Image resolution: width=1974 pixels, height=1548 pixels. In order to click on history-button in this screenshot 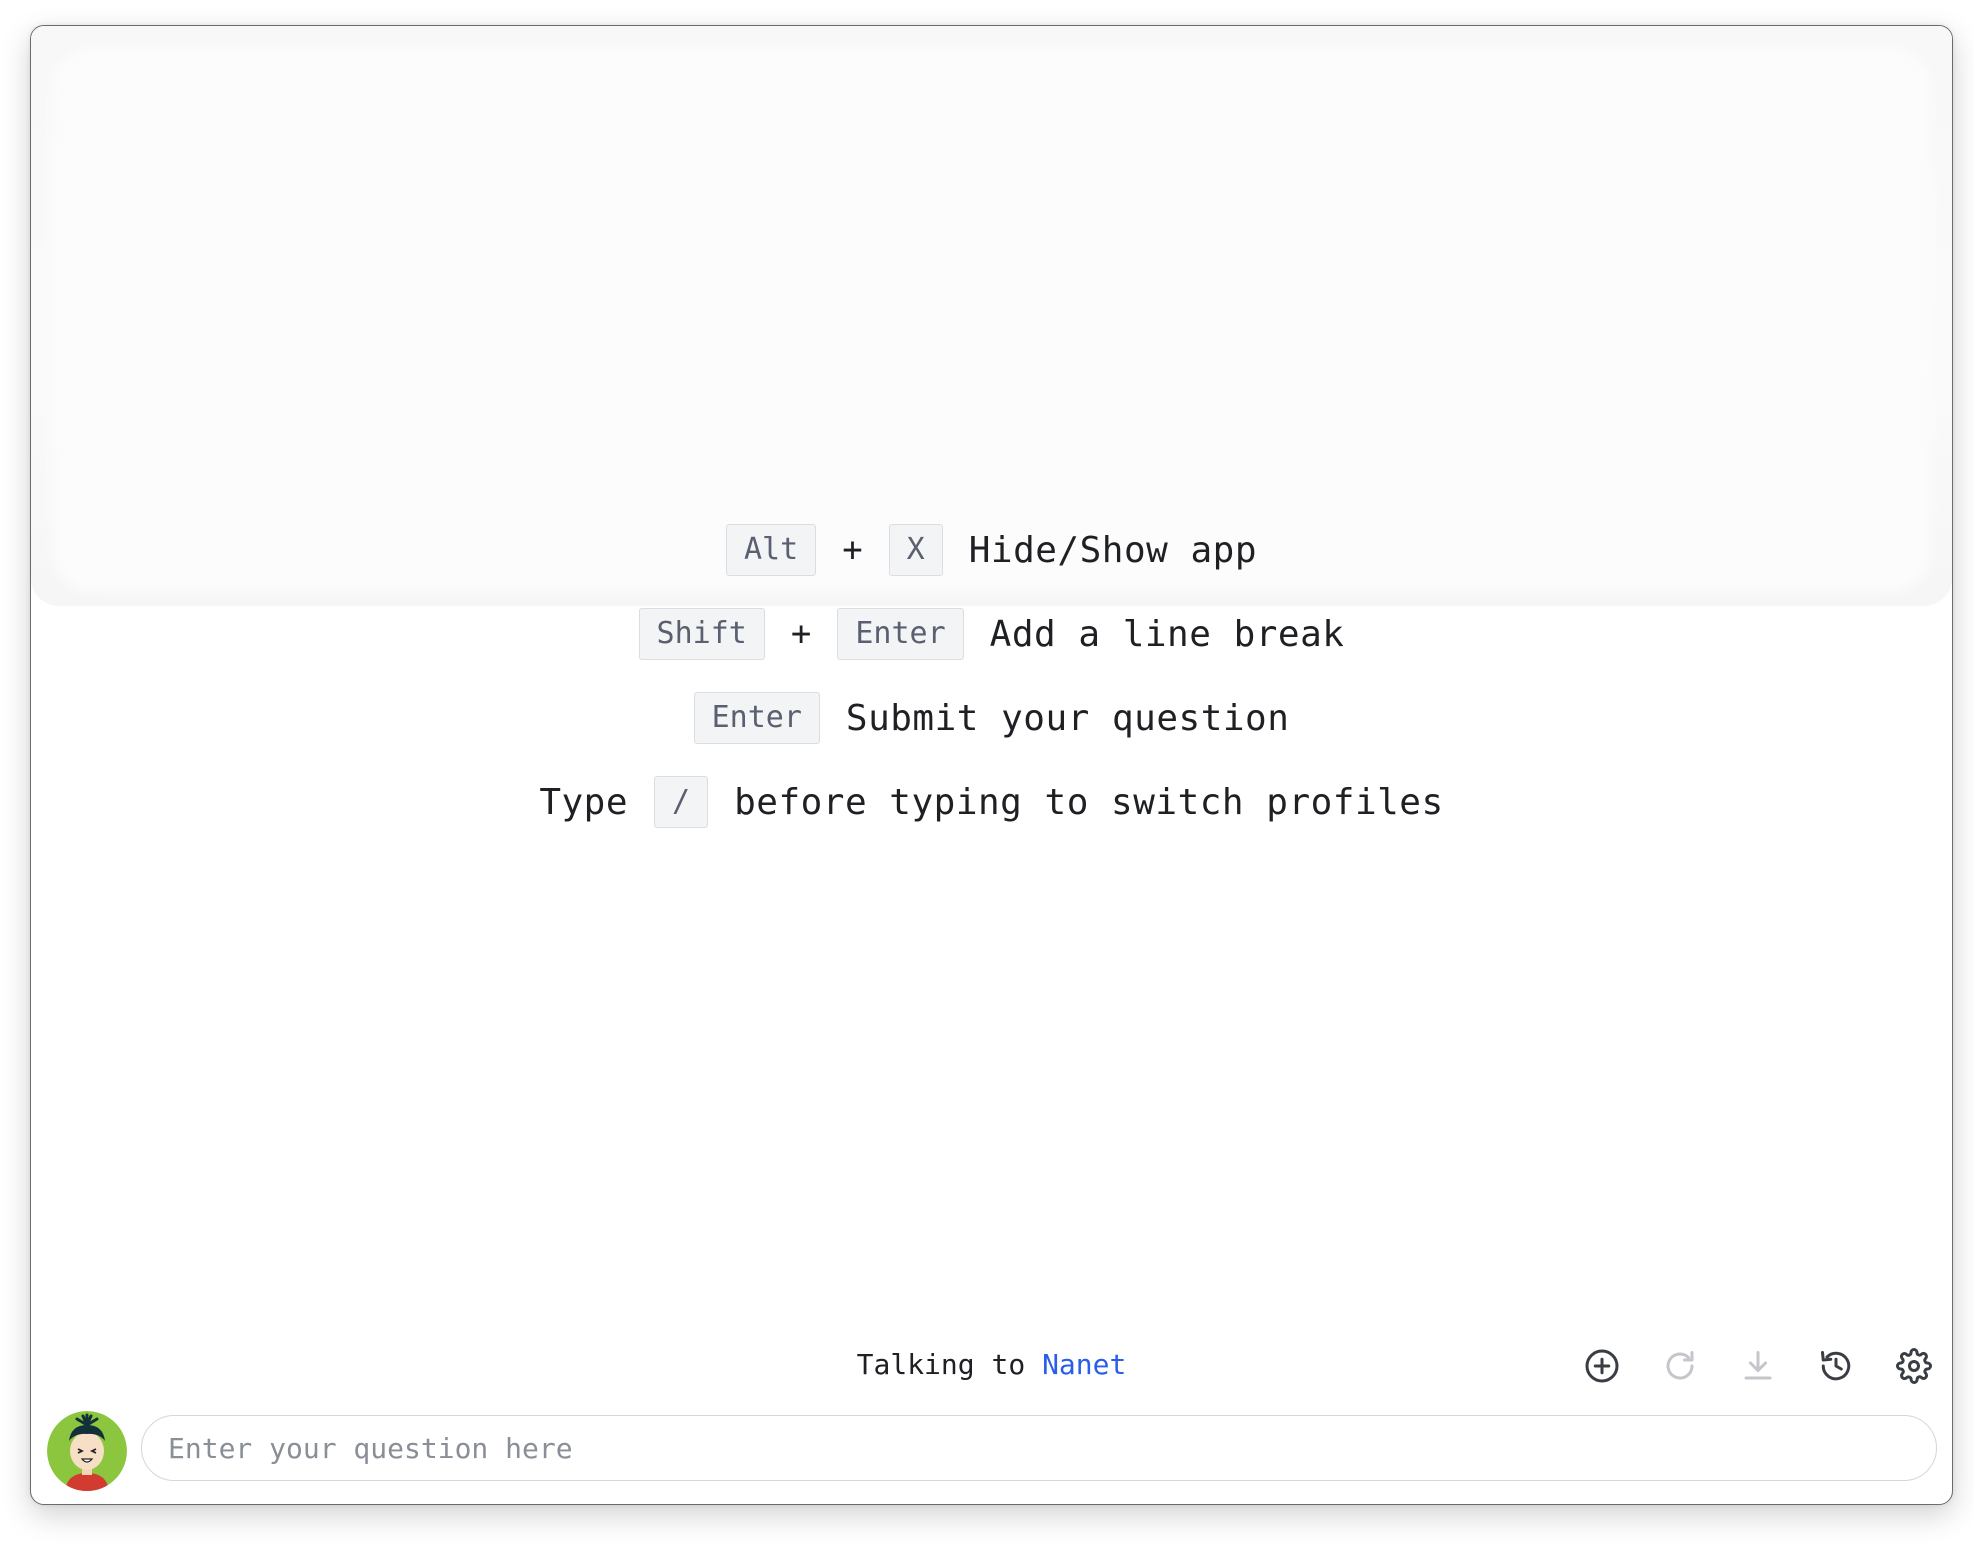, I will do `click(1836, 1366)`.